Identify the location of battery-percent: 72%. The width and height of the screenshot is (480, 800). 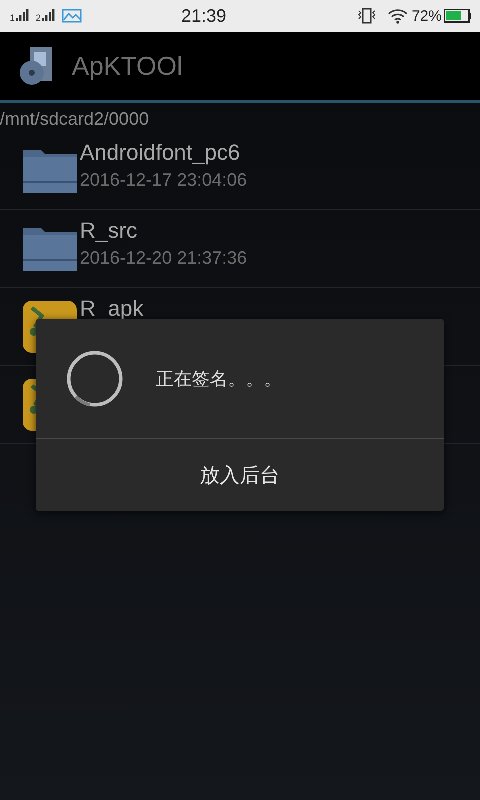
(427, 16).